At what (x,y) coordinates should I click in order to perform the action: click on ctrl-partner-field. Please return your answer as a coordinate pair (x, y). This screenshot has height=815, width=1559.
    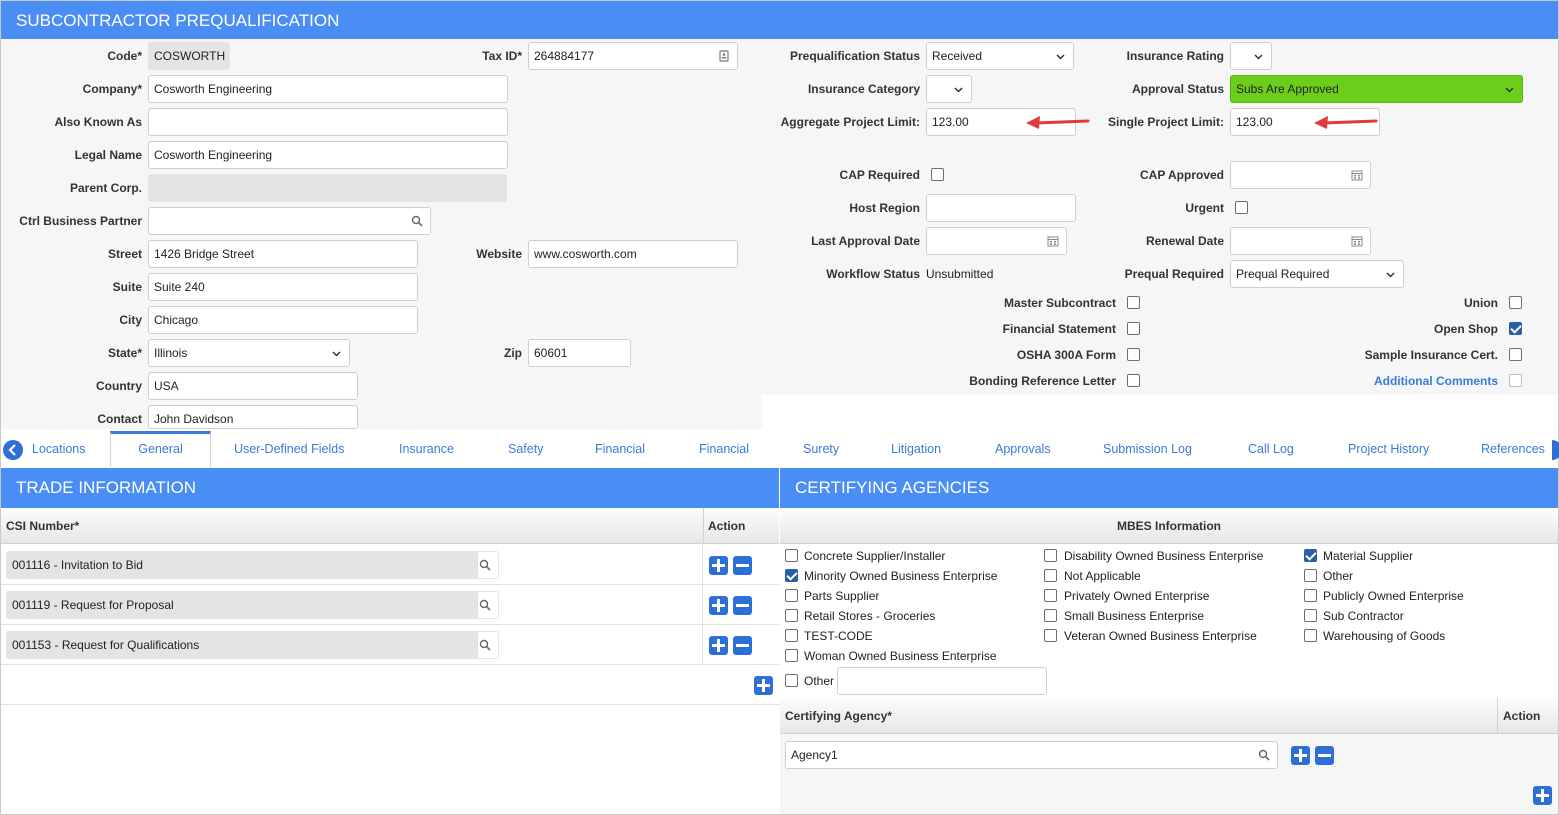
    Looking at the image, I should click on (289, 221).